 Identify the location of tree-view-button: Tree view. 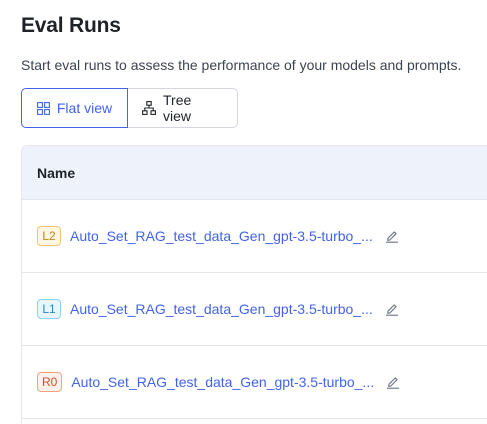
(183, 108).